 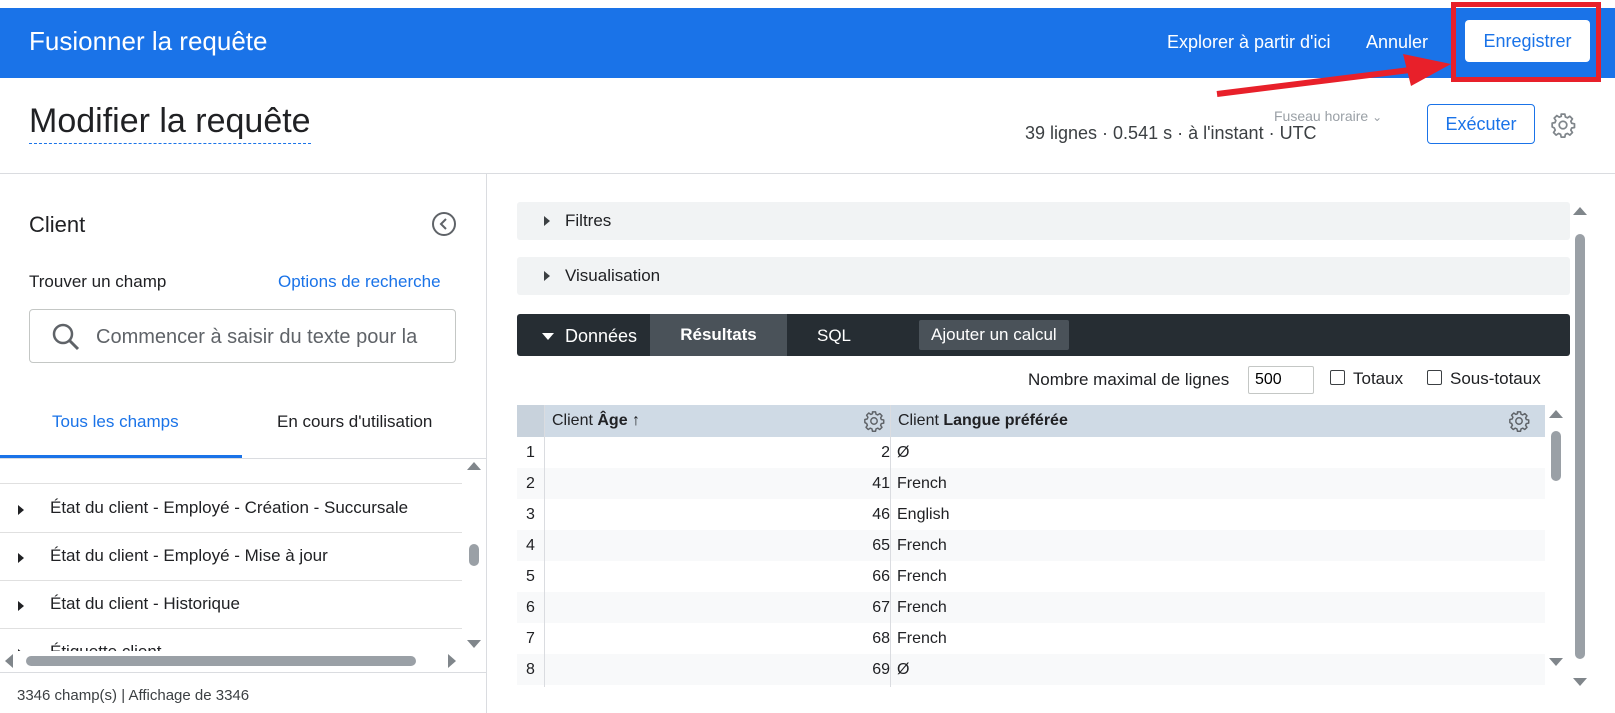 What do you see at coordinates (1333, 75) in the screenshot?
I see `annotation-arrow-icon` at bounding box center [1333, 75].